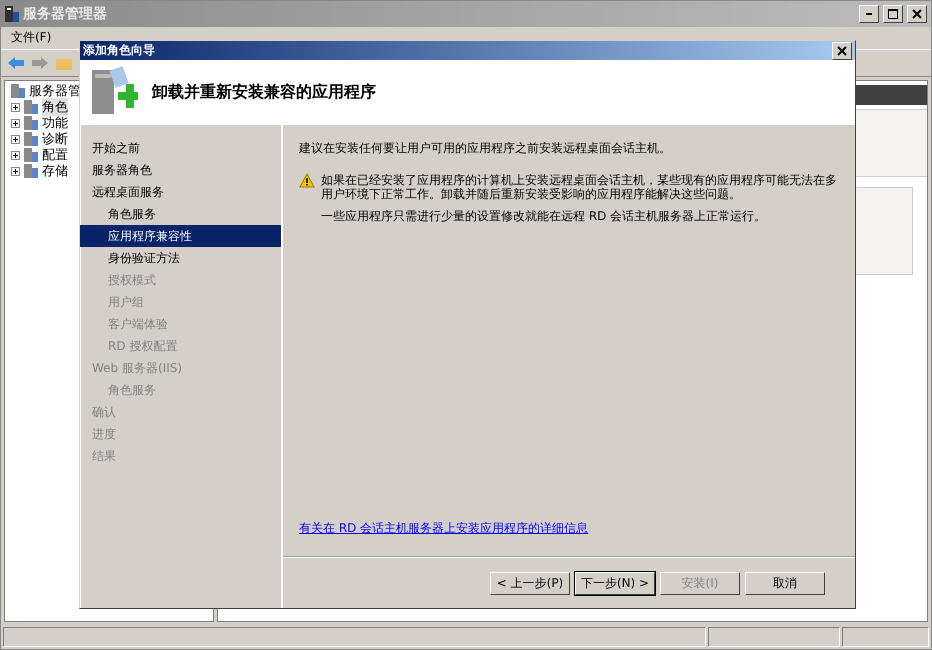 The width and height of the screenshot is (932, 650). I want to click on details-link: 有关在 RD 会话主机服务器上安装应用程序的详细信息, so click(569, 528).